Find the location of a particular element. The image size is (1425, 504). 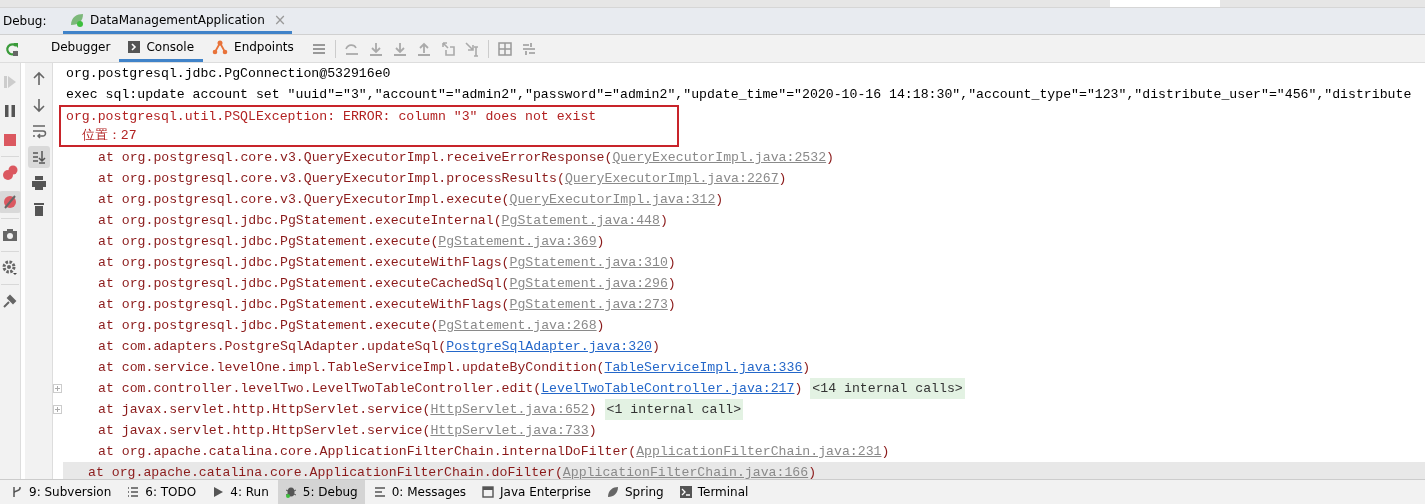

terminal-icon is located at coordinates (685, 492).